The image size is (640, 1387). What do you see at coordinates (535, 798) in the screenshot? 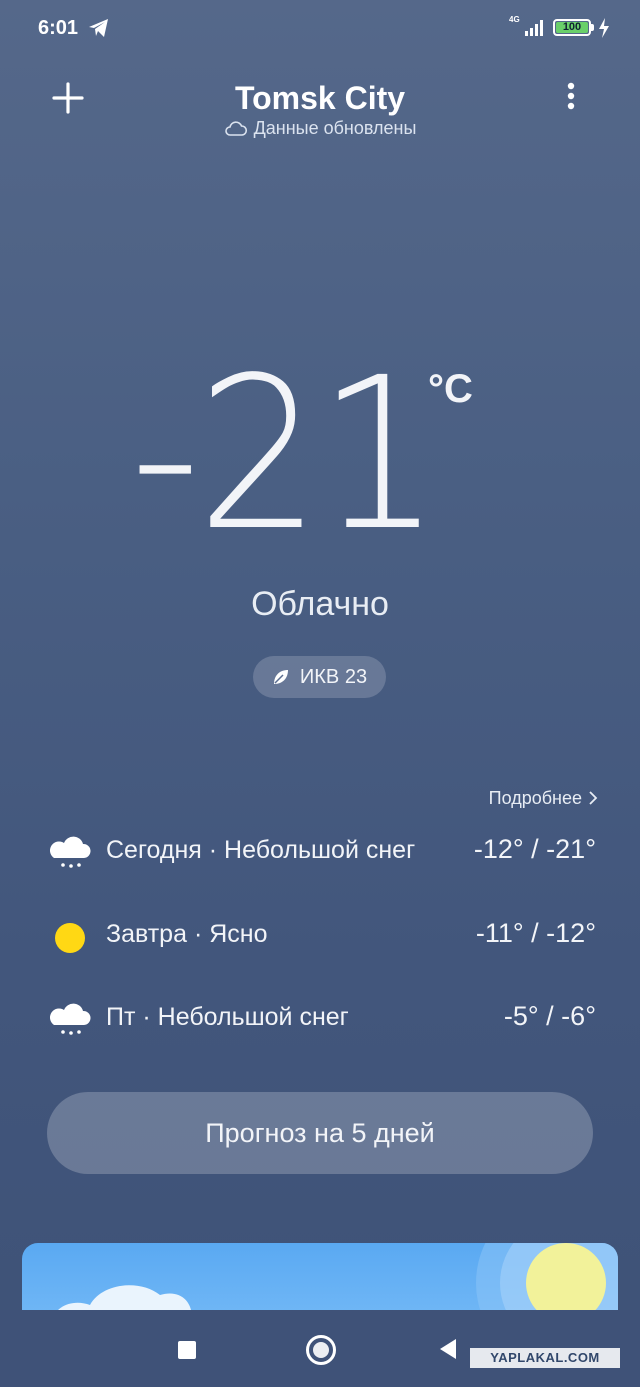
I see `details-link-label: Подробнее` at bounding box center [535, 798].